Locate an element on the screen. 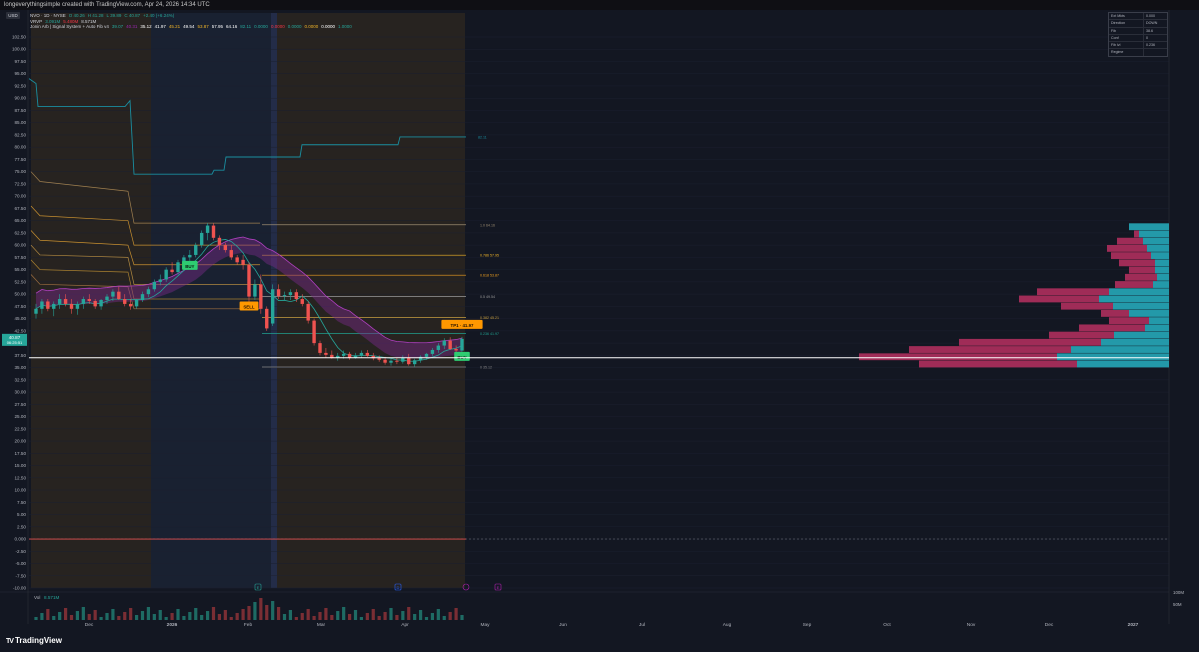 The width and height of the screenshot is (1199, 652). y-tick-label: 15.00 is located at coordinates (21, 465).